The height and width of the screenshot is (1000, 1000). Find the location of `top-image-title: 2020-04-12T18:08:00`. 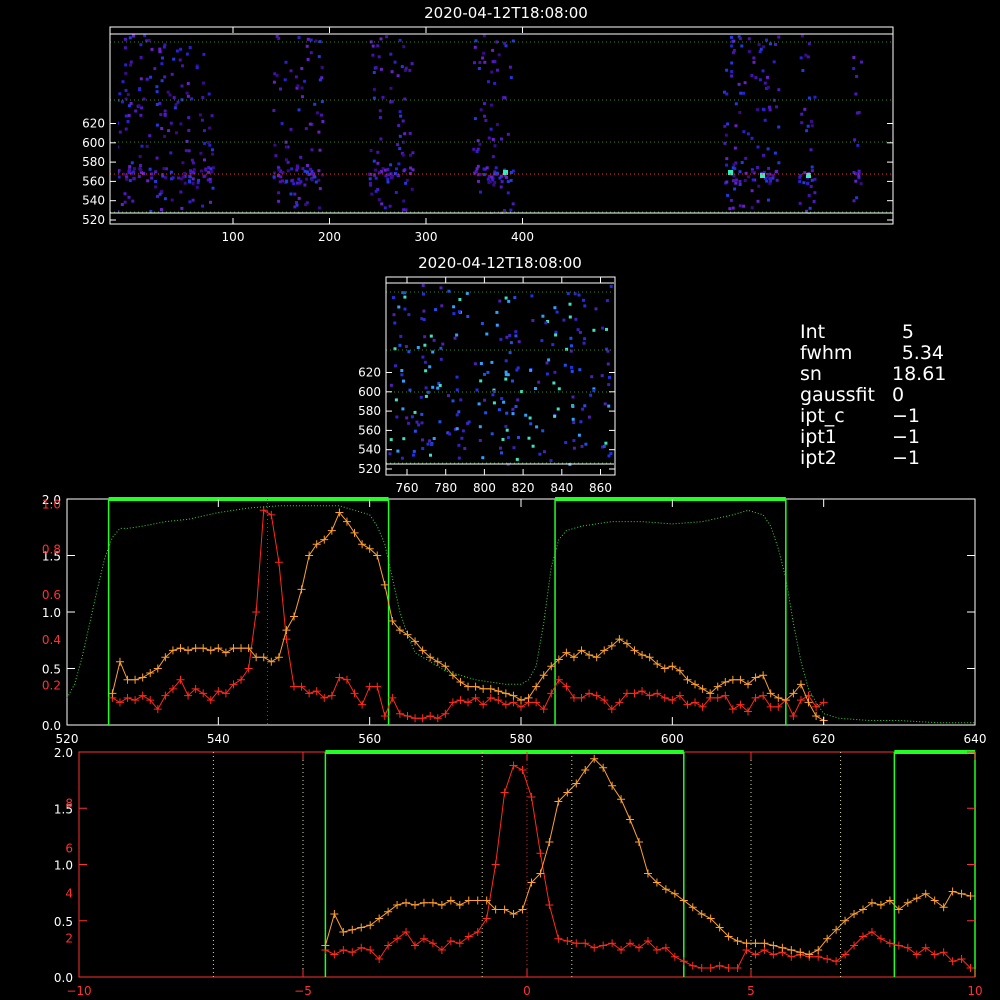

top-image-title: 2020-04-12T18:08:00 is located at coordinates (506, 13).